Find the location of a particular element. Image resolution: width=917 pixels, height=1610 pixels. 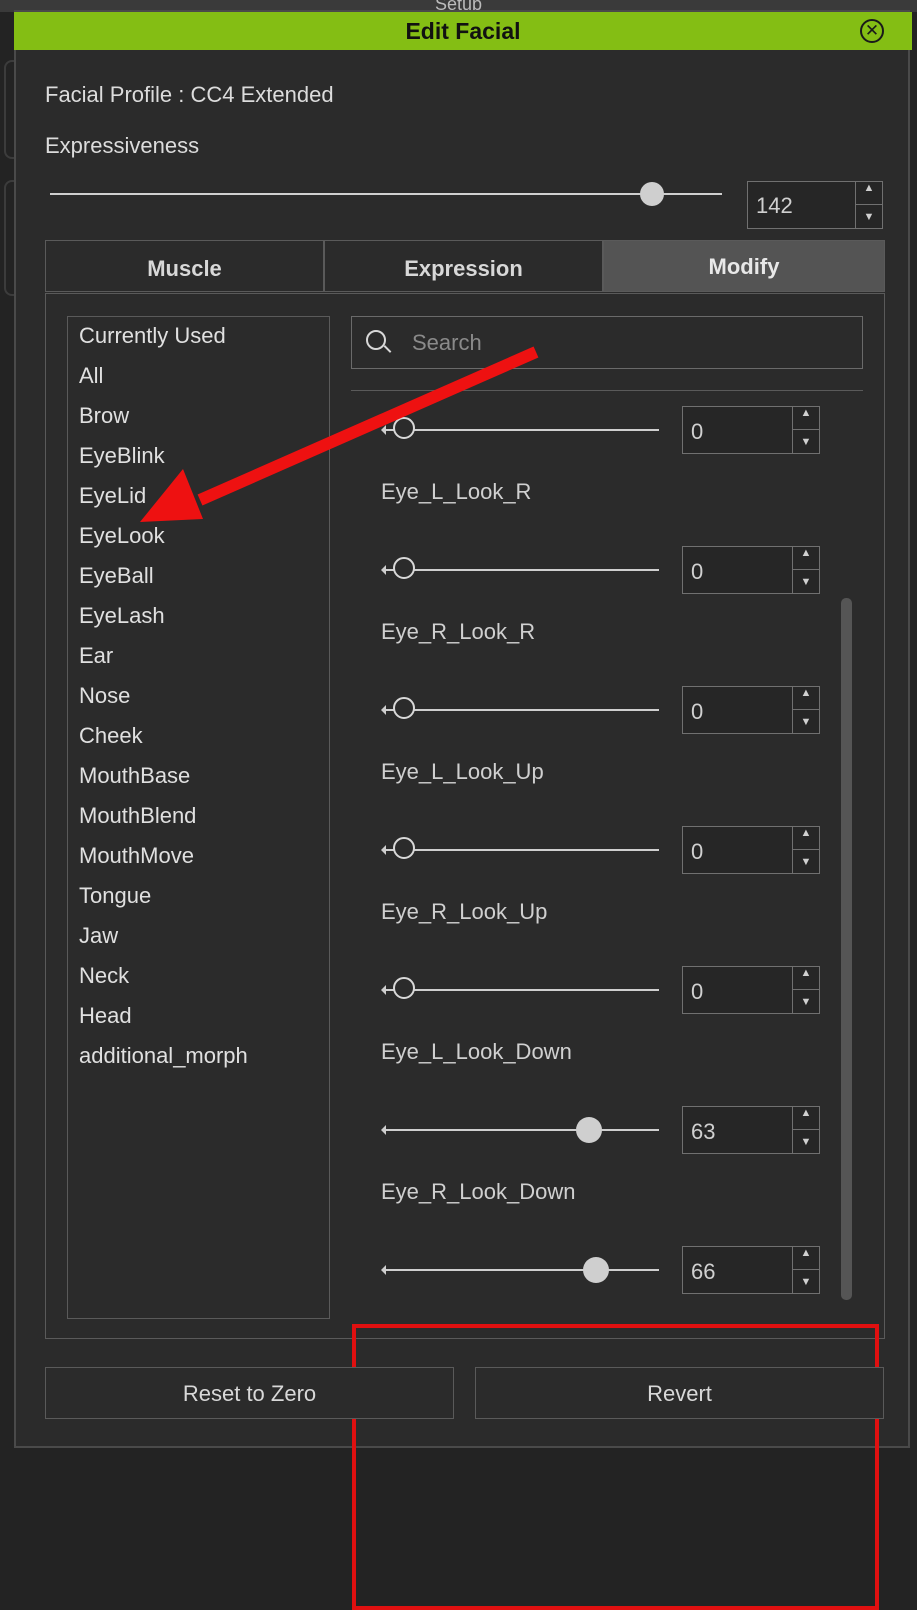

annotation-arrow is located at coordinates (339, 434).